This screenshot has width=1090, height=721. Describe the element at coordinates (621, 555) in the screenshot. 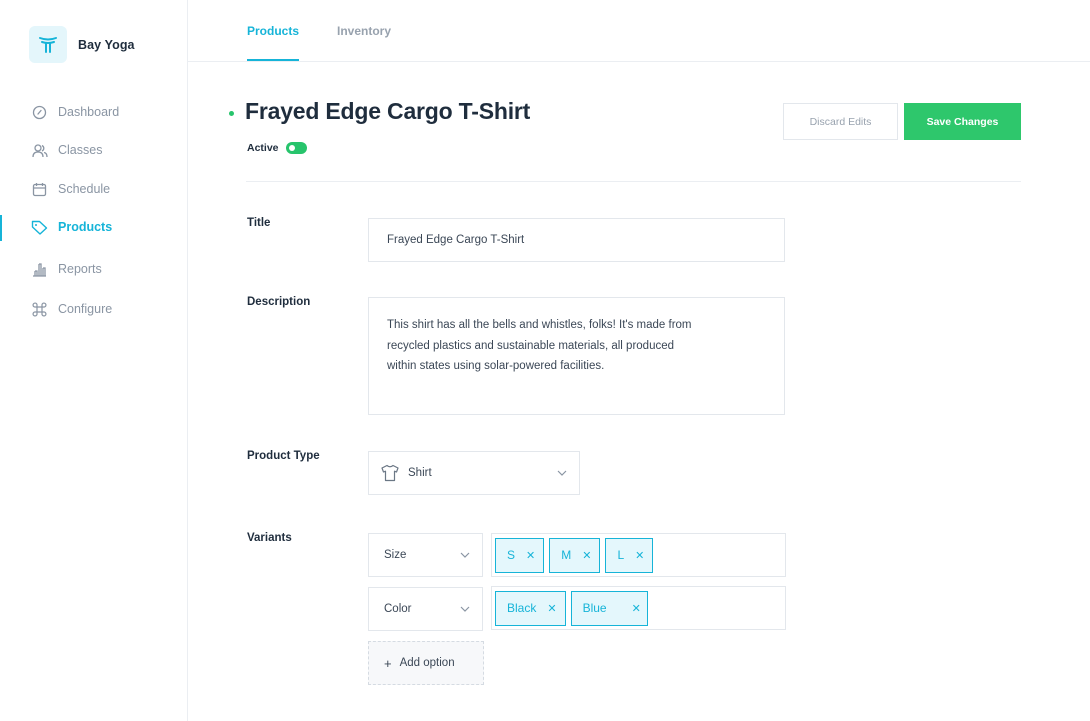

I see `variant-tag-label: L` at that location.